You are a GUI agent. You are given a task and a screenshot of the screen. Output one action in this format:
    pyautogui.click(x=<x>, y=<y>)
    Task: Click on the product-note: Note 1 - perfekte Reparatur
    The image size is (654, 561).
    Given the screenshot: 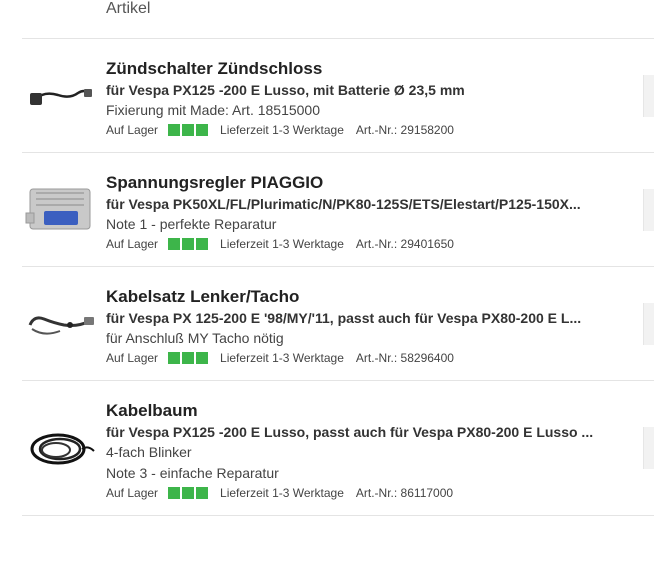 What is the action you would take?
    pyautogui.click(x=191, y=224)
    